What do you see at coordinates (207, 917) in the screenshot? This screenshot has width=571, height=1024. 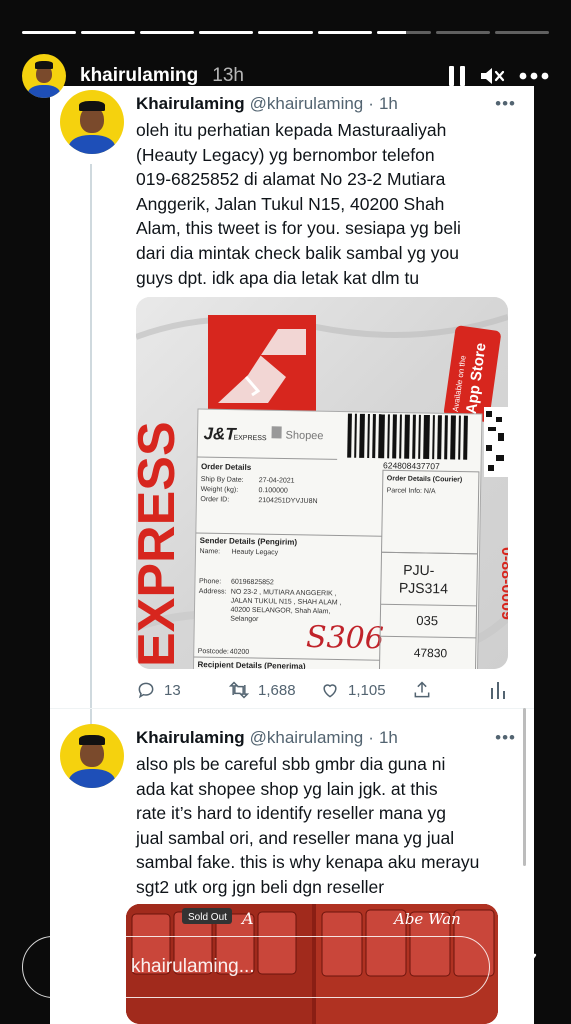 I see `svg-text: Sold Out` at bounding box center [207, 917].